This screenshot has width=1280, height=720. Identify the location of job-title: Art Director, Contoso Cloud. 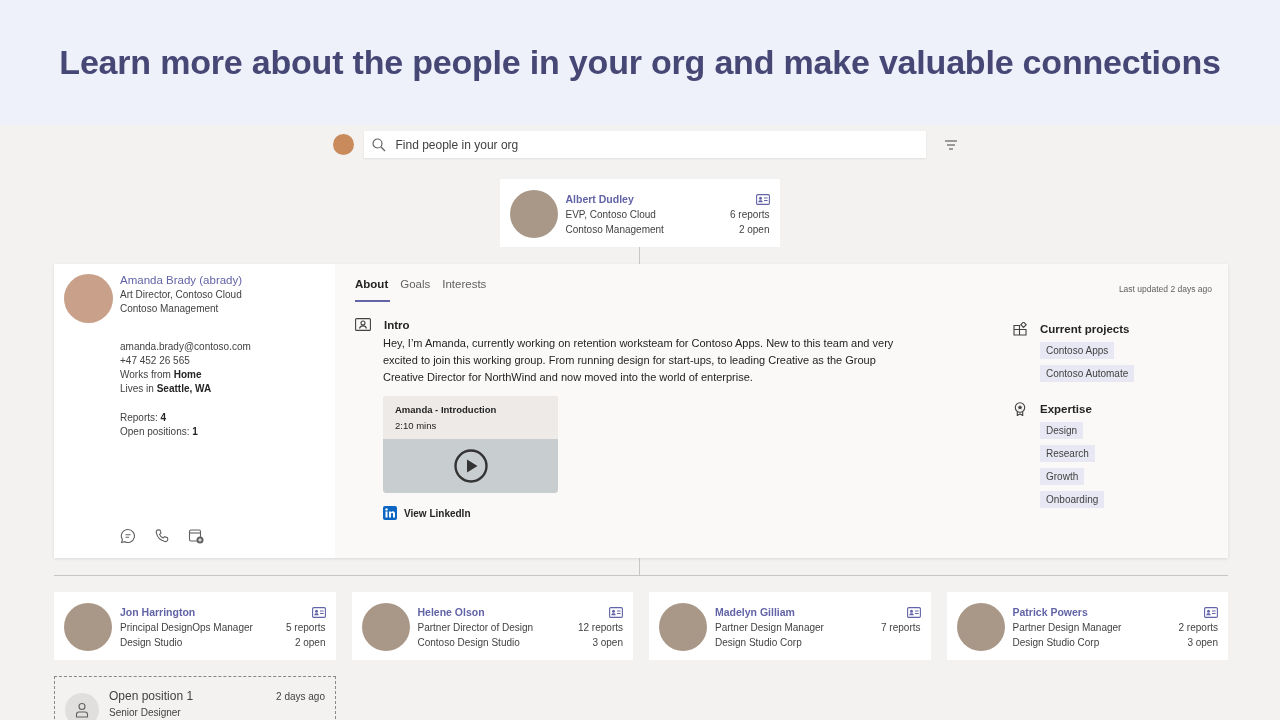
(181, 294).